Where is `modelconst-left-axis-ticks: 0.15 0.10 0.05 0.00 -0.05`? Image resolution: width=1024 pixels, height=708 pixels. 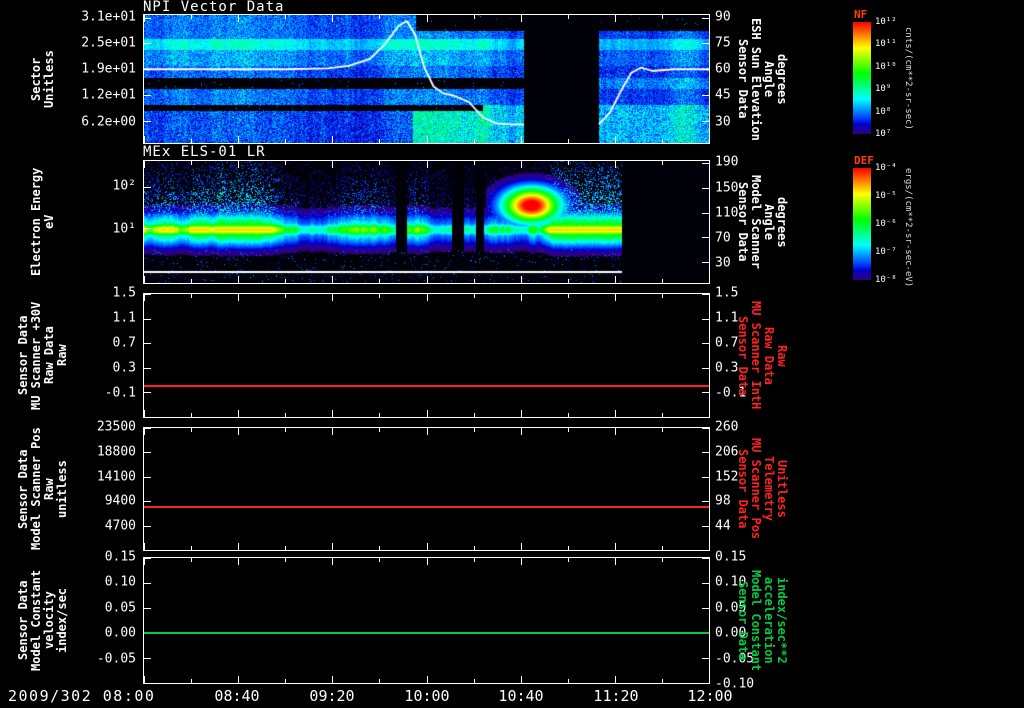 modelconst-left-axis-ticks: 0.15 0.10 0.05 0.00 -0.05 is located at coordinates (70, 617).